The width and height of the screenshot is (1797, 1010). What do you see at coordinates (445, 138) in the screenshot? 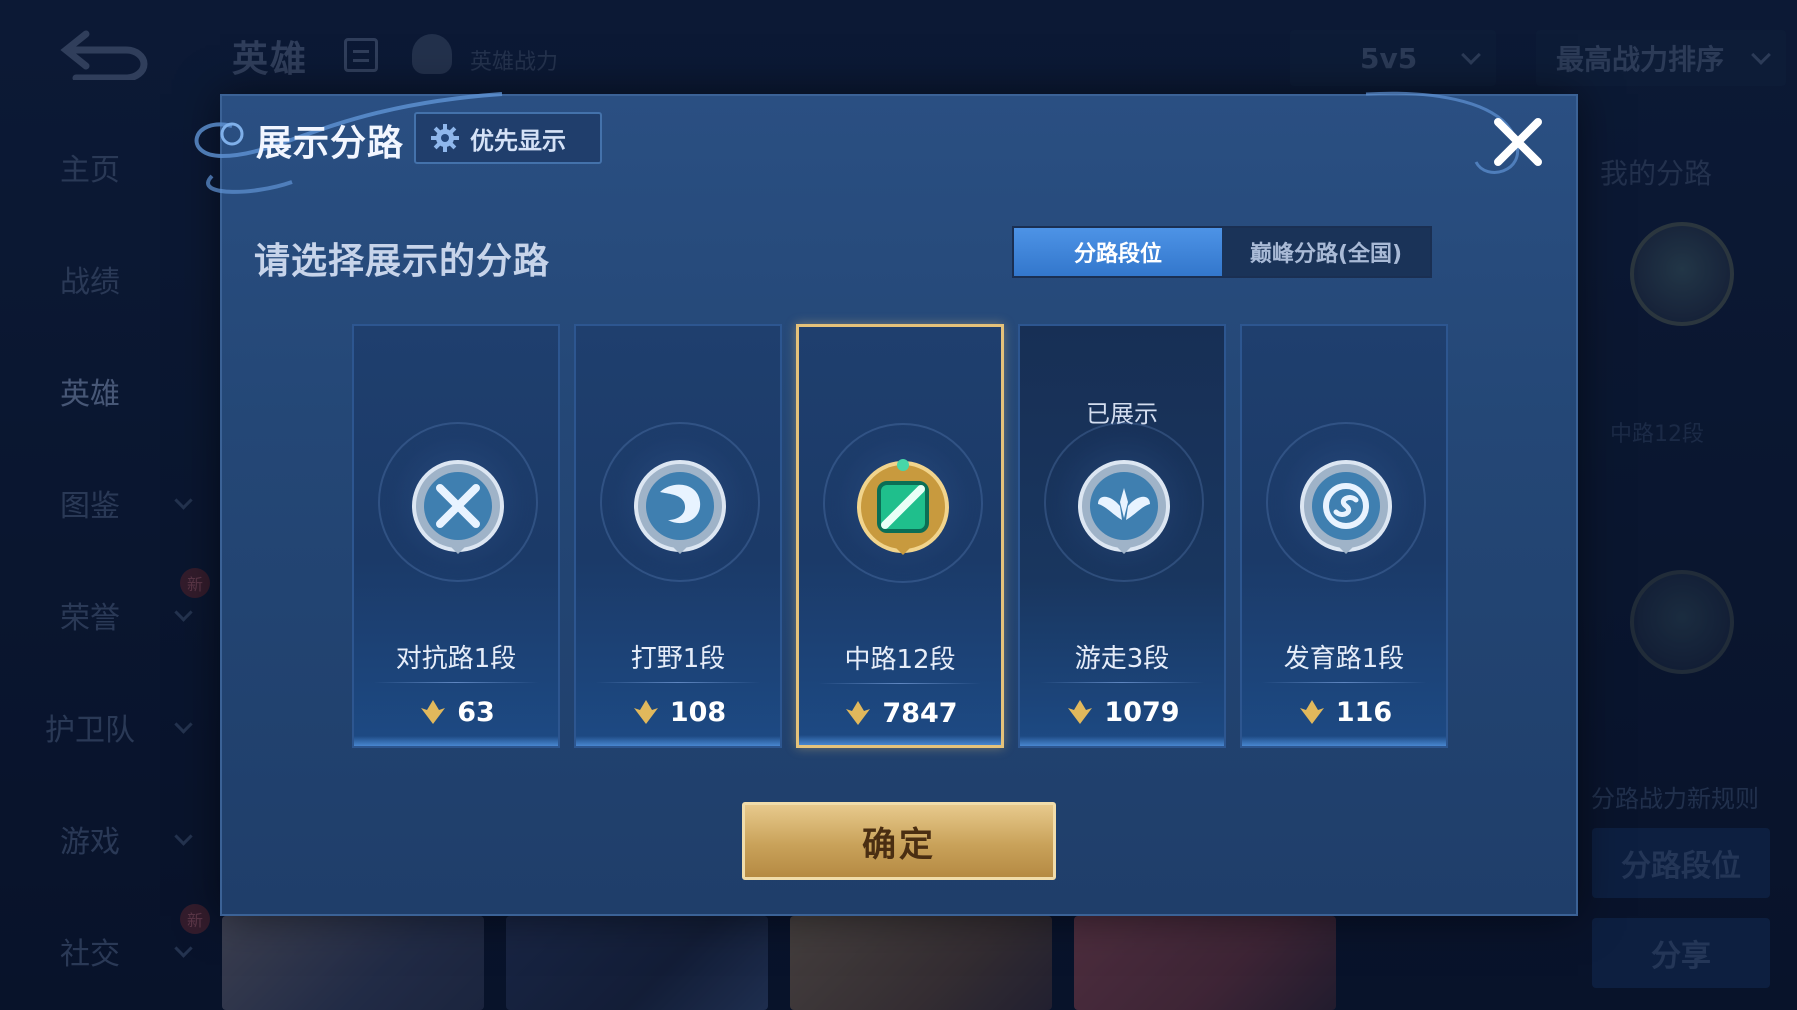
I see `gear-icon` at bounding box center [445, 138].